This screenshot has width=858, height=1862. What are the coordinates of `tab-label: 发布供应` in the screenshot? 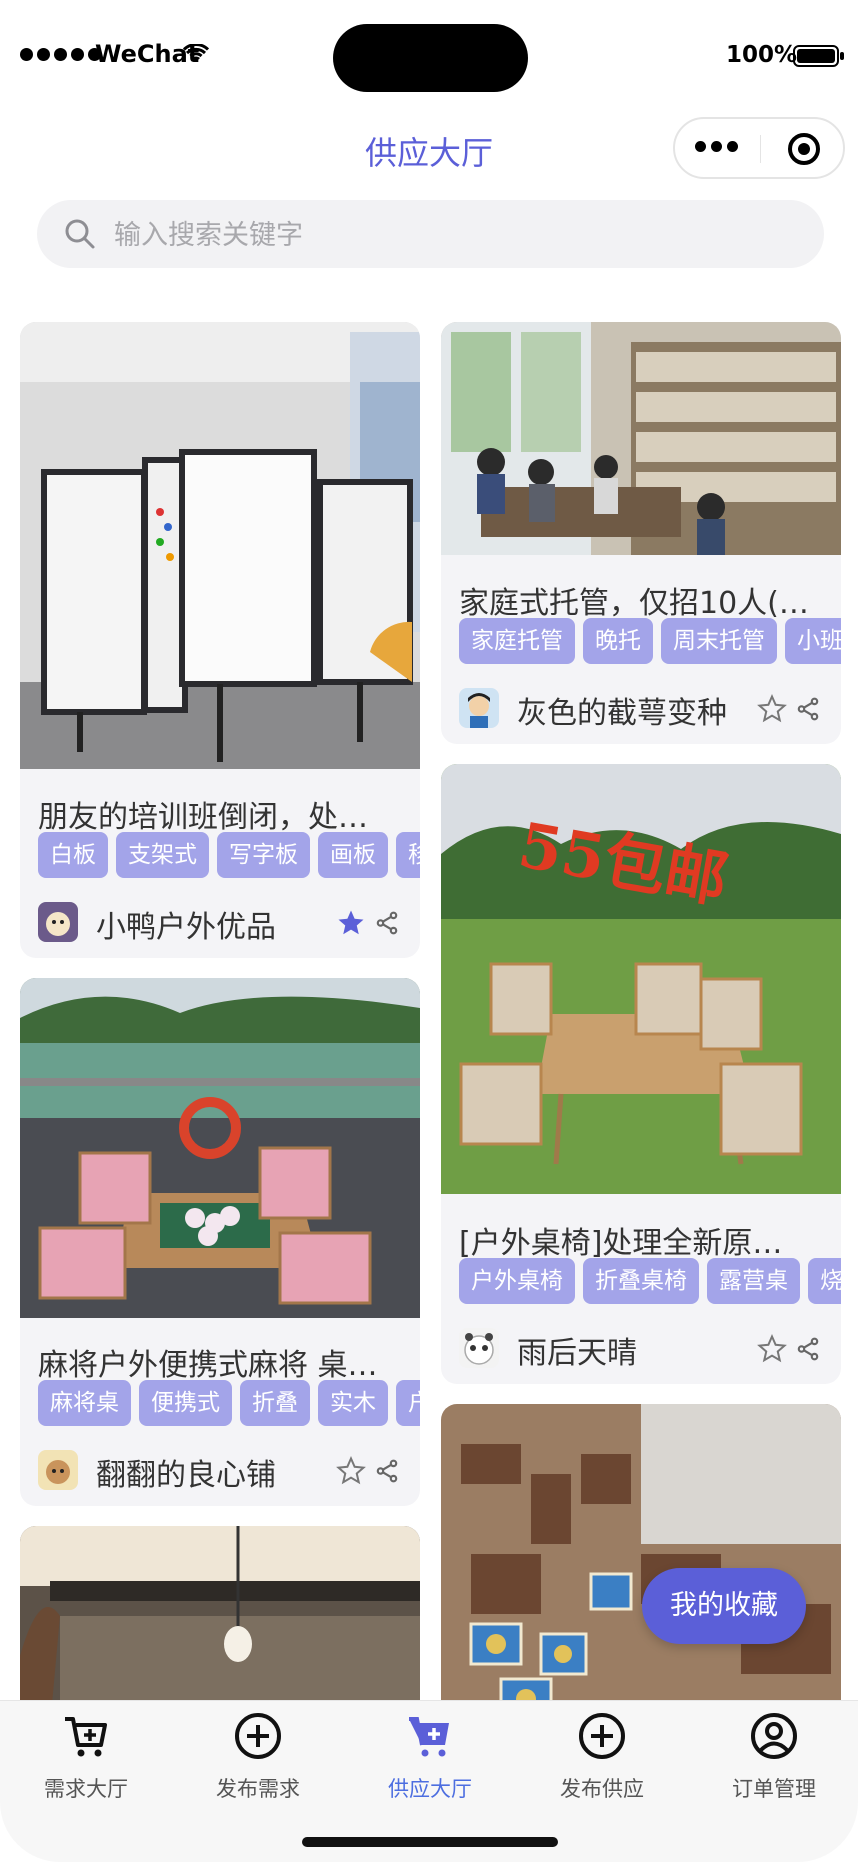 It's located at (602, 1789).